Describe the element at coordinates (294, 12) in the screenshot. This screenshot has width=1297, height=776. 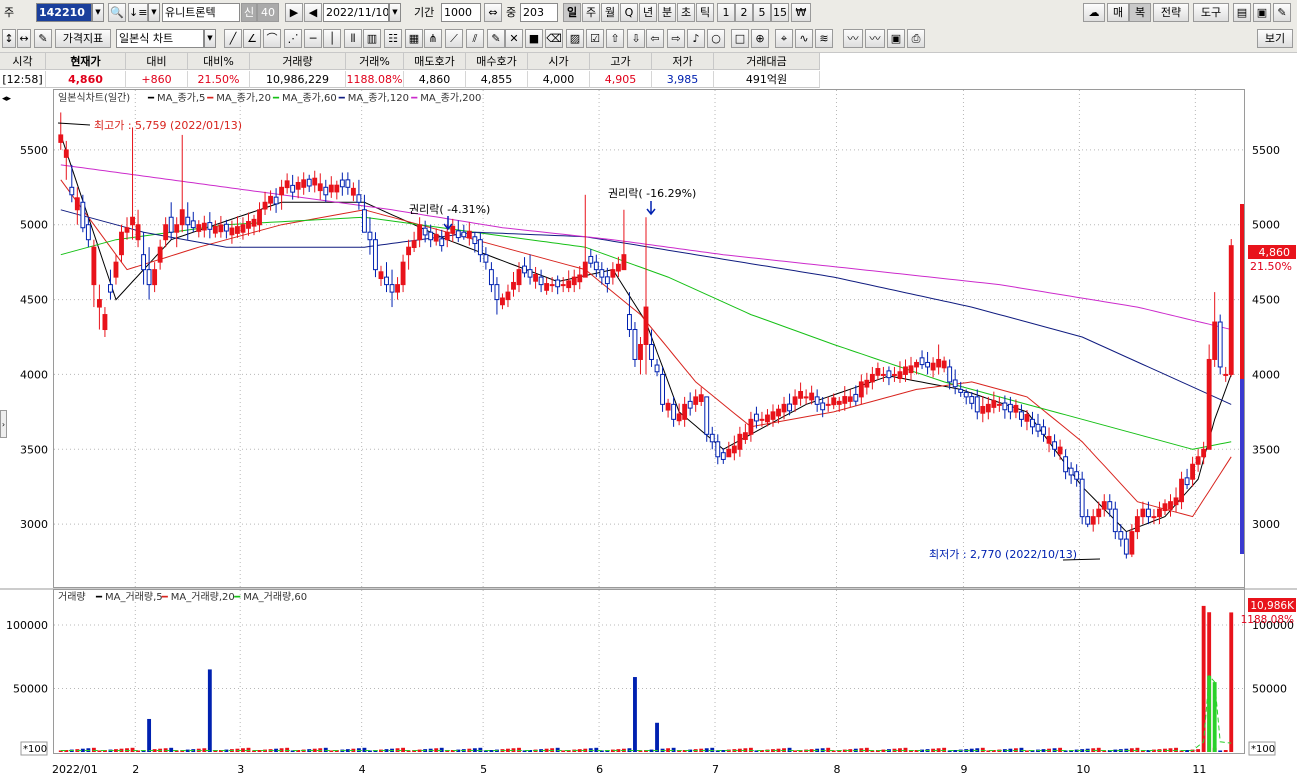
I see `next-icon: ▶` at that location.